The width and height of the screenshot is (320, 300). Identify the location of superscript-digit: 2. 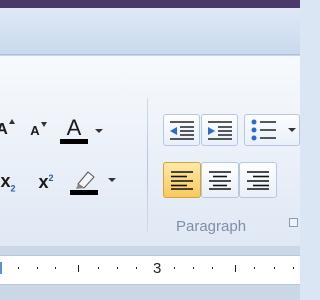
(51, 177).